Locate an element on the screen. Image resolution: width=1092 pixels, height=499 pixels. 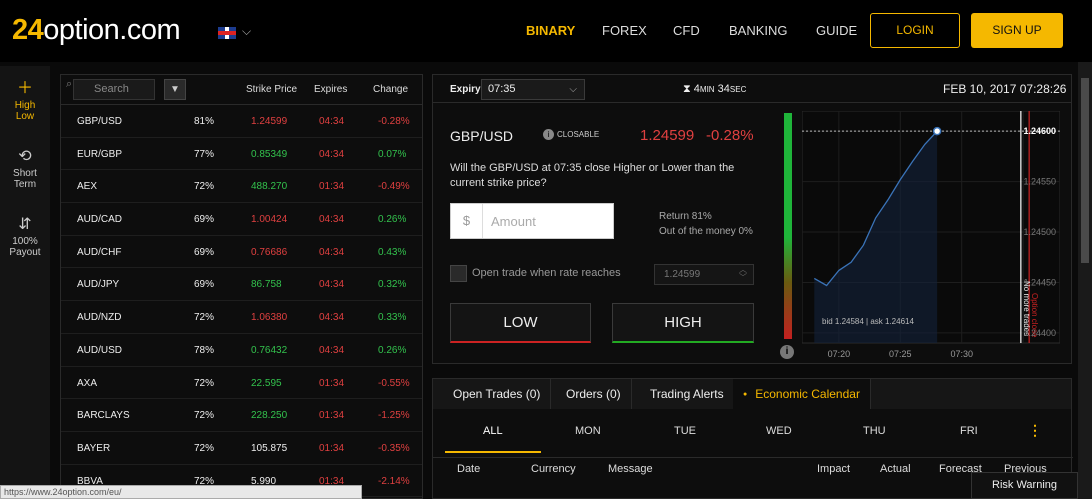
scrollbar-thumb is located at coordinates (1085, 170).